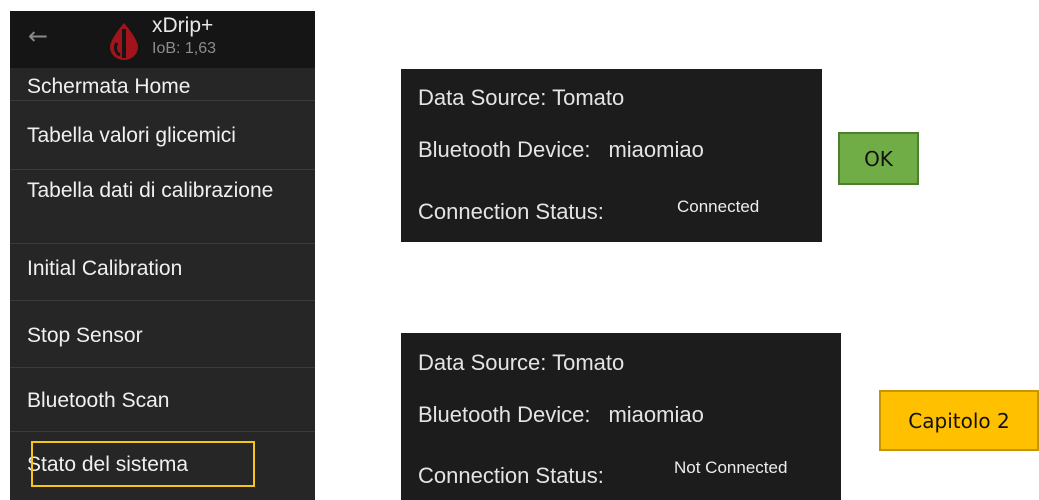  What do you see at coordinates (109, 86) in the screenshot?
I see `menu-item-label: Schermata Home` at bounding box center [109, 86].